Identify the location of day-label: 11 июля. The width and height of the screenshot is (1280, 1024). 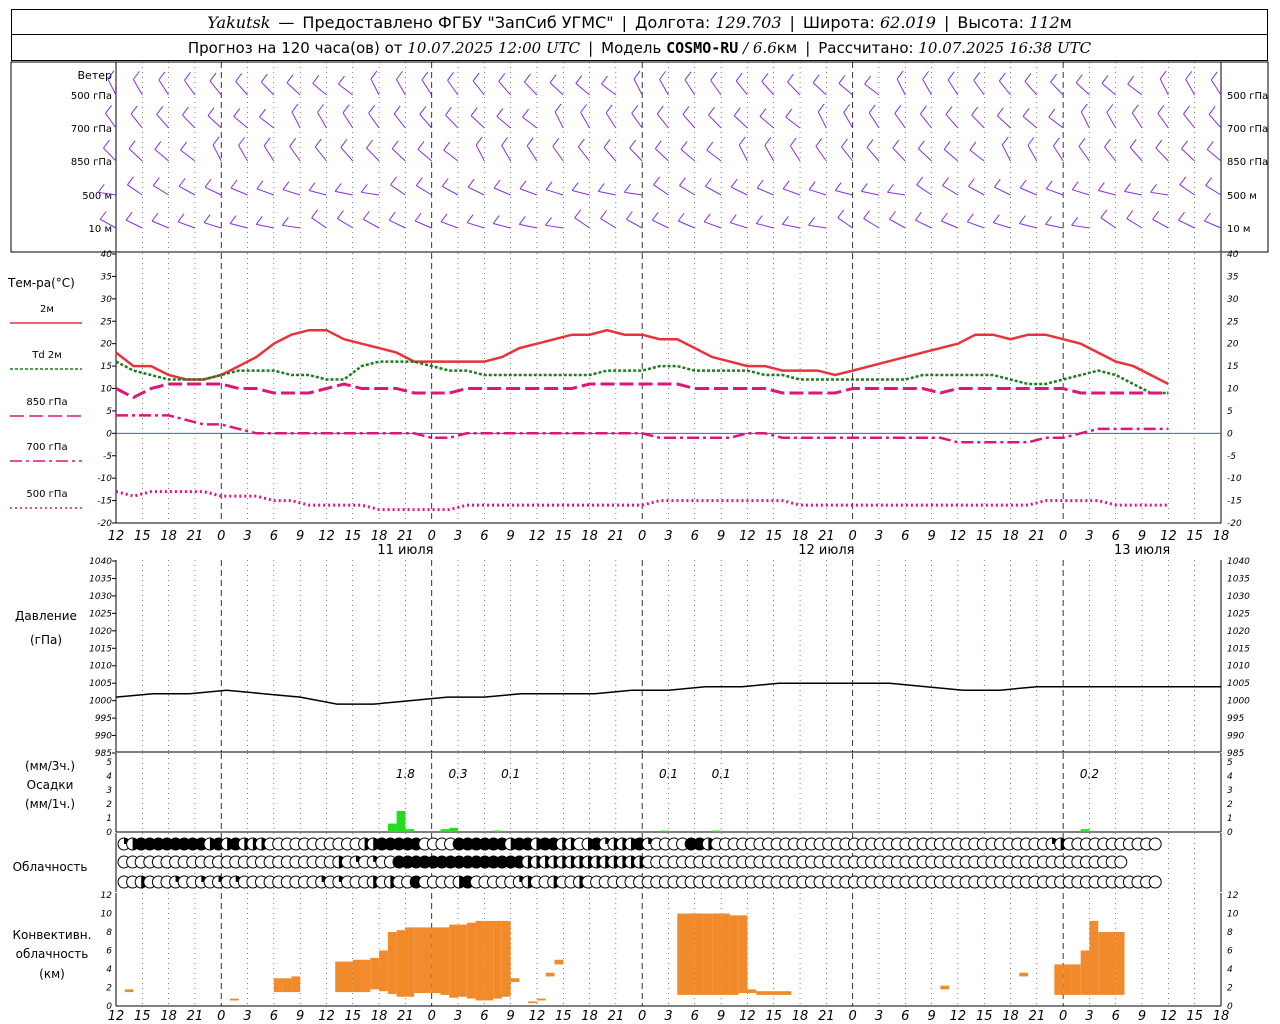
(405, 550).